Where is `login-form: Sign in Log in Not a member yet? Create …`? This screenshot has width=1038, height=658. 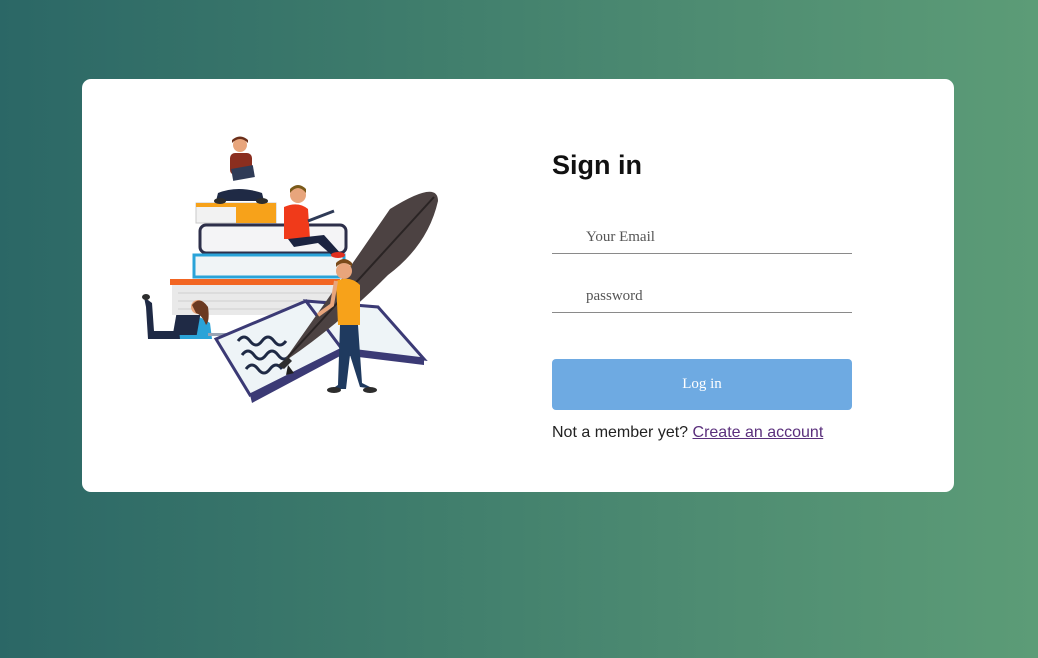
login-form: Sign in Log in Not a member yet? Create … is located at coordinates (702, 296).